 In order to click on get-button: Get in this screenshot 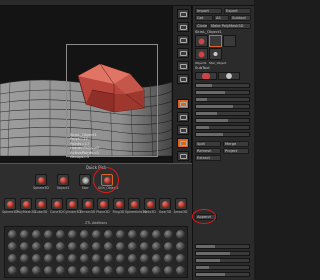, I will do `click(204, 18)`.